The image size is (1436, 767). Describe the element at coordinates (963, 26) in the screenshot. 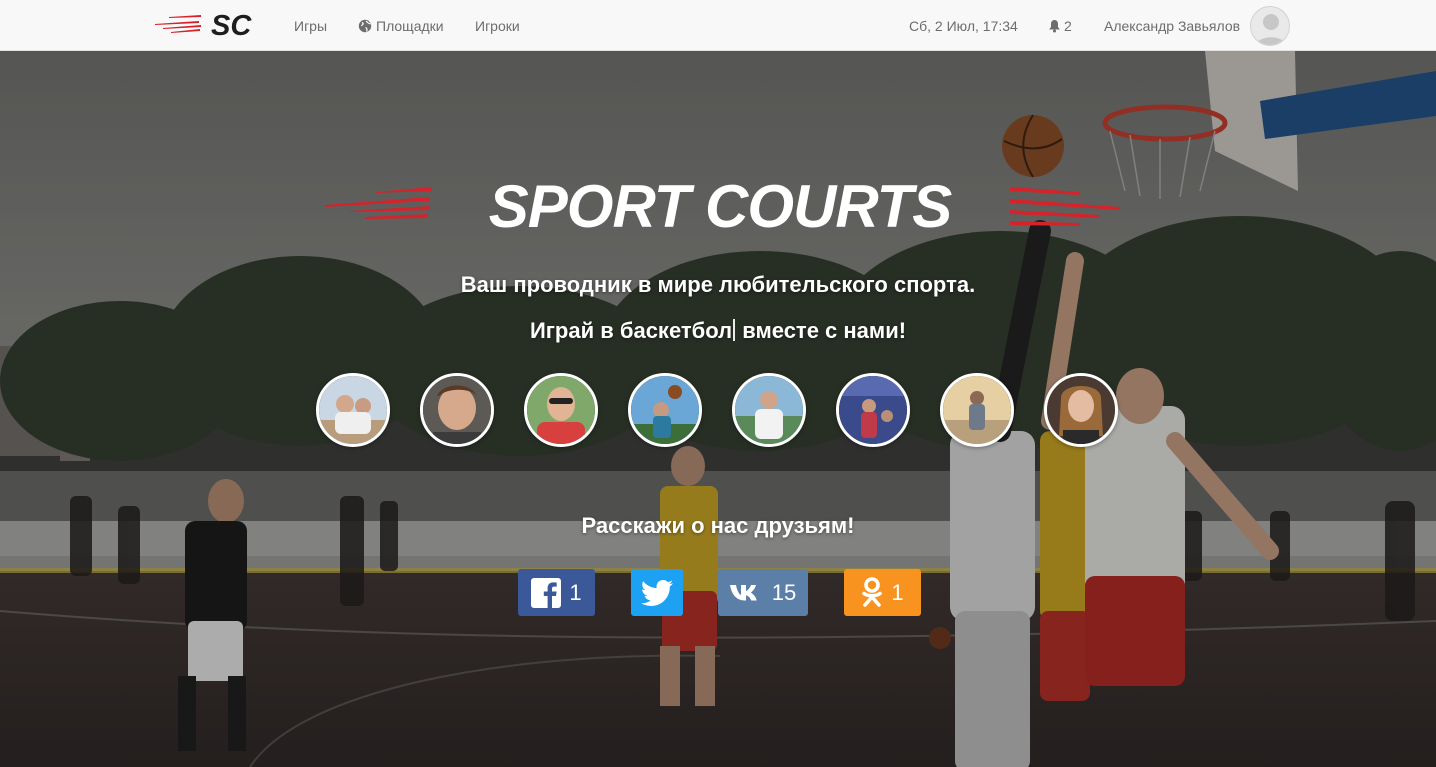

I see `current-datetime: Сб, 2 Июл, 17:34` at that location.